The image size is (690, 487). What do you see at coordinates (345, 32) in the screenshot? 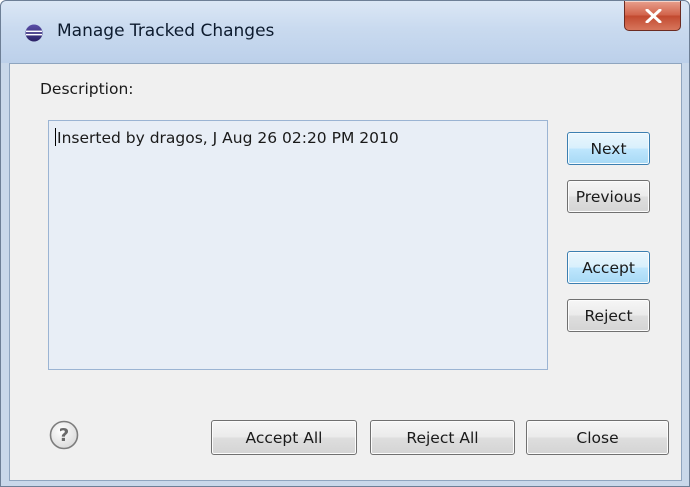
I see `title-bar: Manage Tracked Changes` at bounding box center [345, 32].